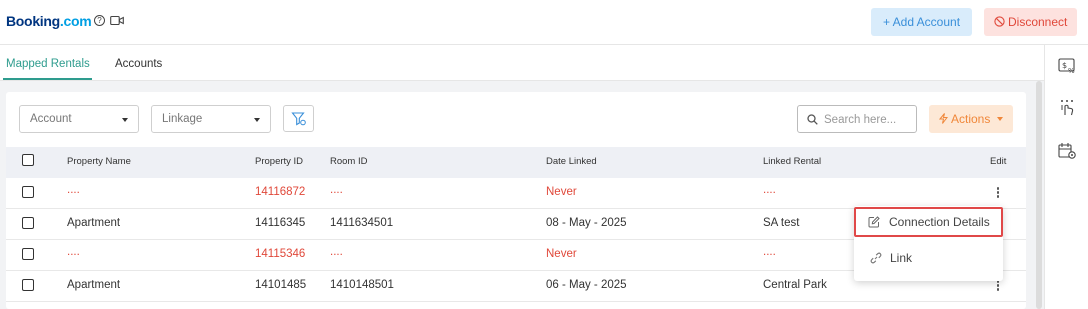 This screenshot has width=1088, height=309. What do you see at coordinates (79, 119) in the screenshot?
I see `account-select: Account` at bounding box center [79, 119].